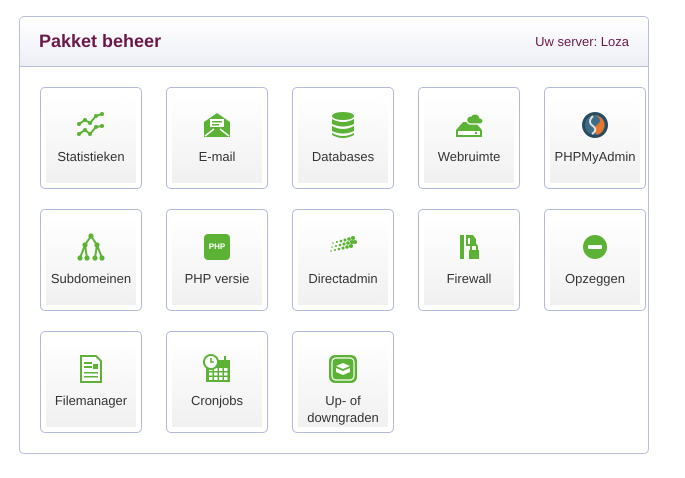 The width and height of the screenshot is (685, 478). Describe the element at coordinates (469, 156) in the screenshot. I see `tile-label: Webruimte` at that location.